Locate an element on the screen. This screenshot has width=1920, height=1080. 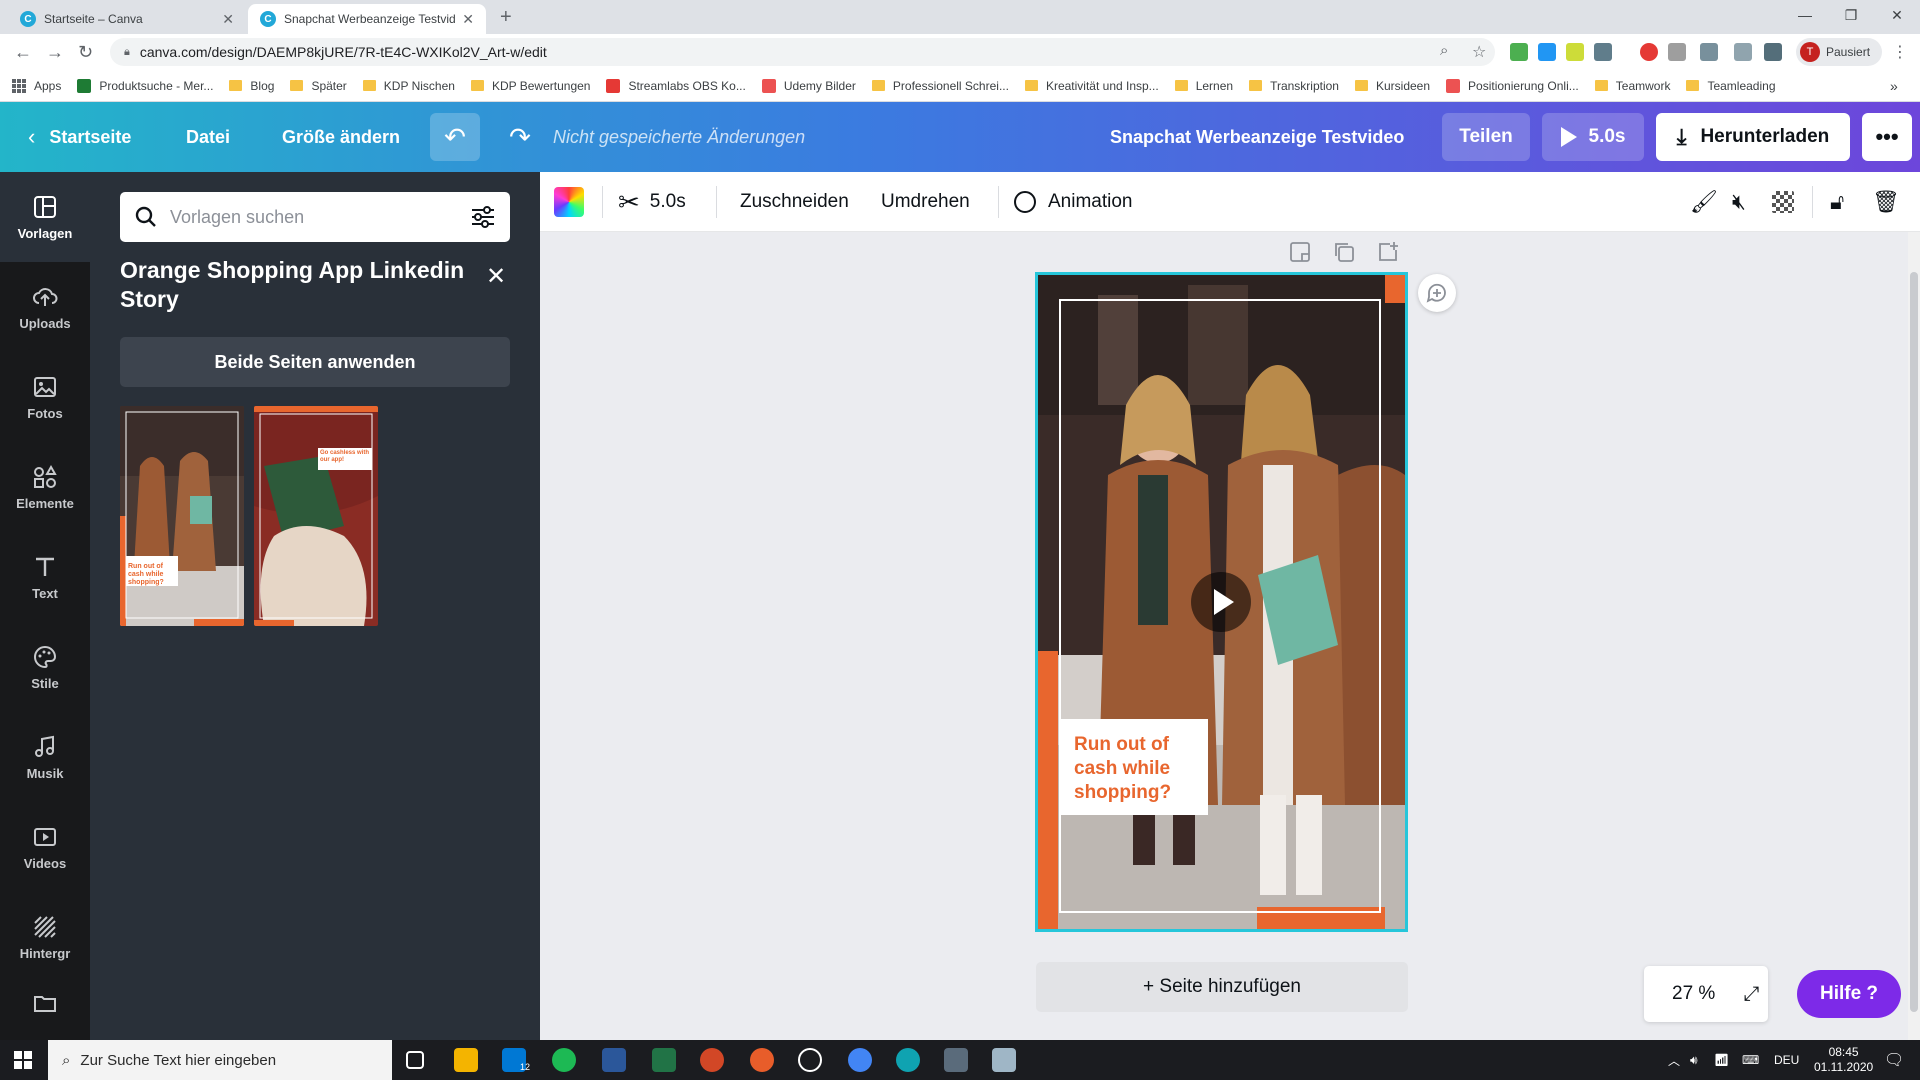
paint-format-icon: 🖌︎ is located at coordinates (1704, 202).